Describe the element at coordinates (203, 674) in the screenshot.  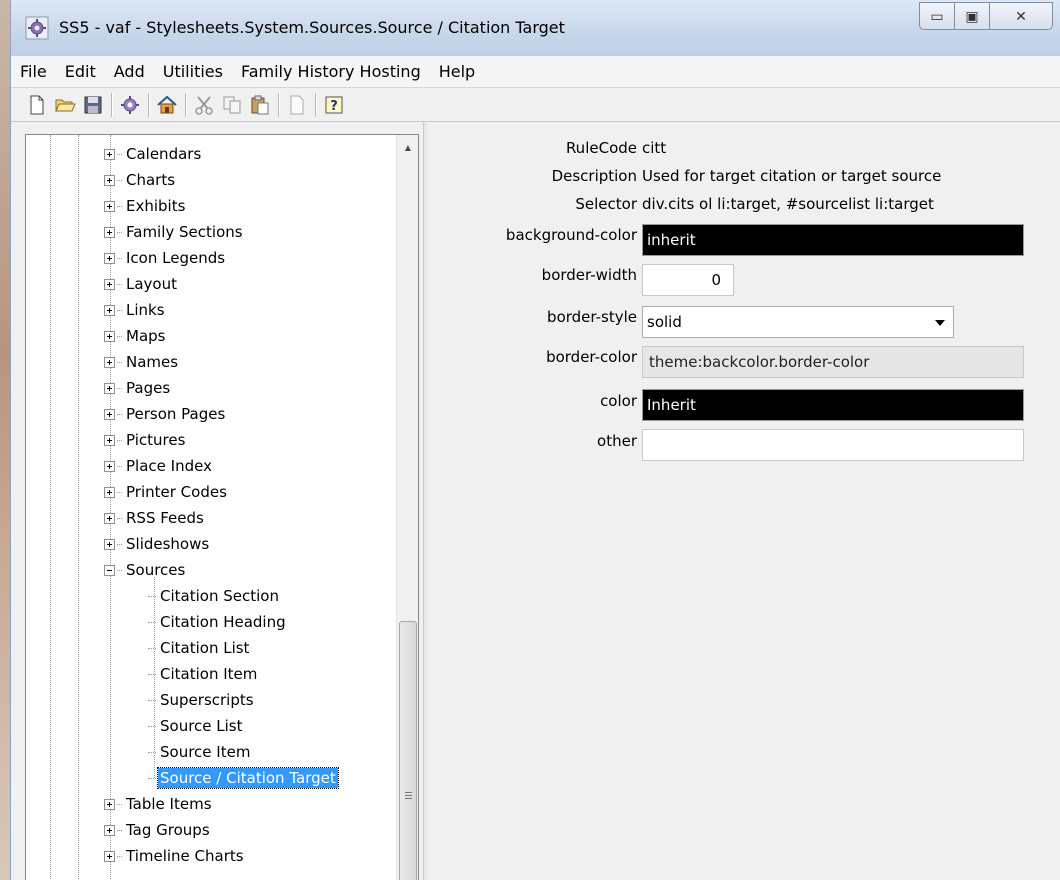
I see `tree-node: Citation Item` at that location.